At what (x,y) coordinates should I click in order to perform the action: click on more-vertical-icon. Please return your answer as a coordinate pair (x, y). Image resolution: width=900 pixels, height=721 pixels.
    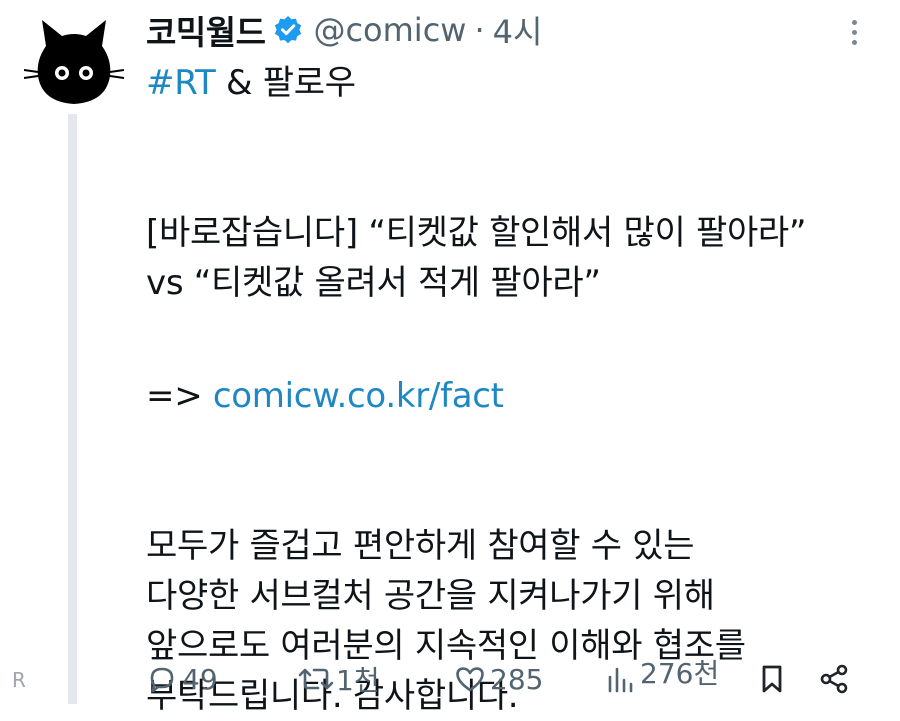
    Looking at the image, I should click on (854, 22).